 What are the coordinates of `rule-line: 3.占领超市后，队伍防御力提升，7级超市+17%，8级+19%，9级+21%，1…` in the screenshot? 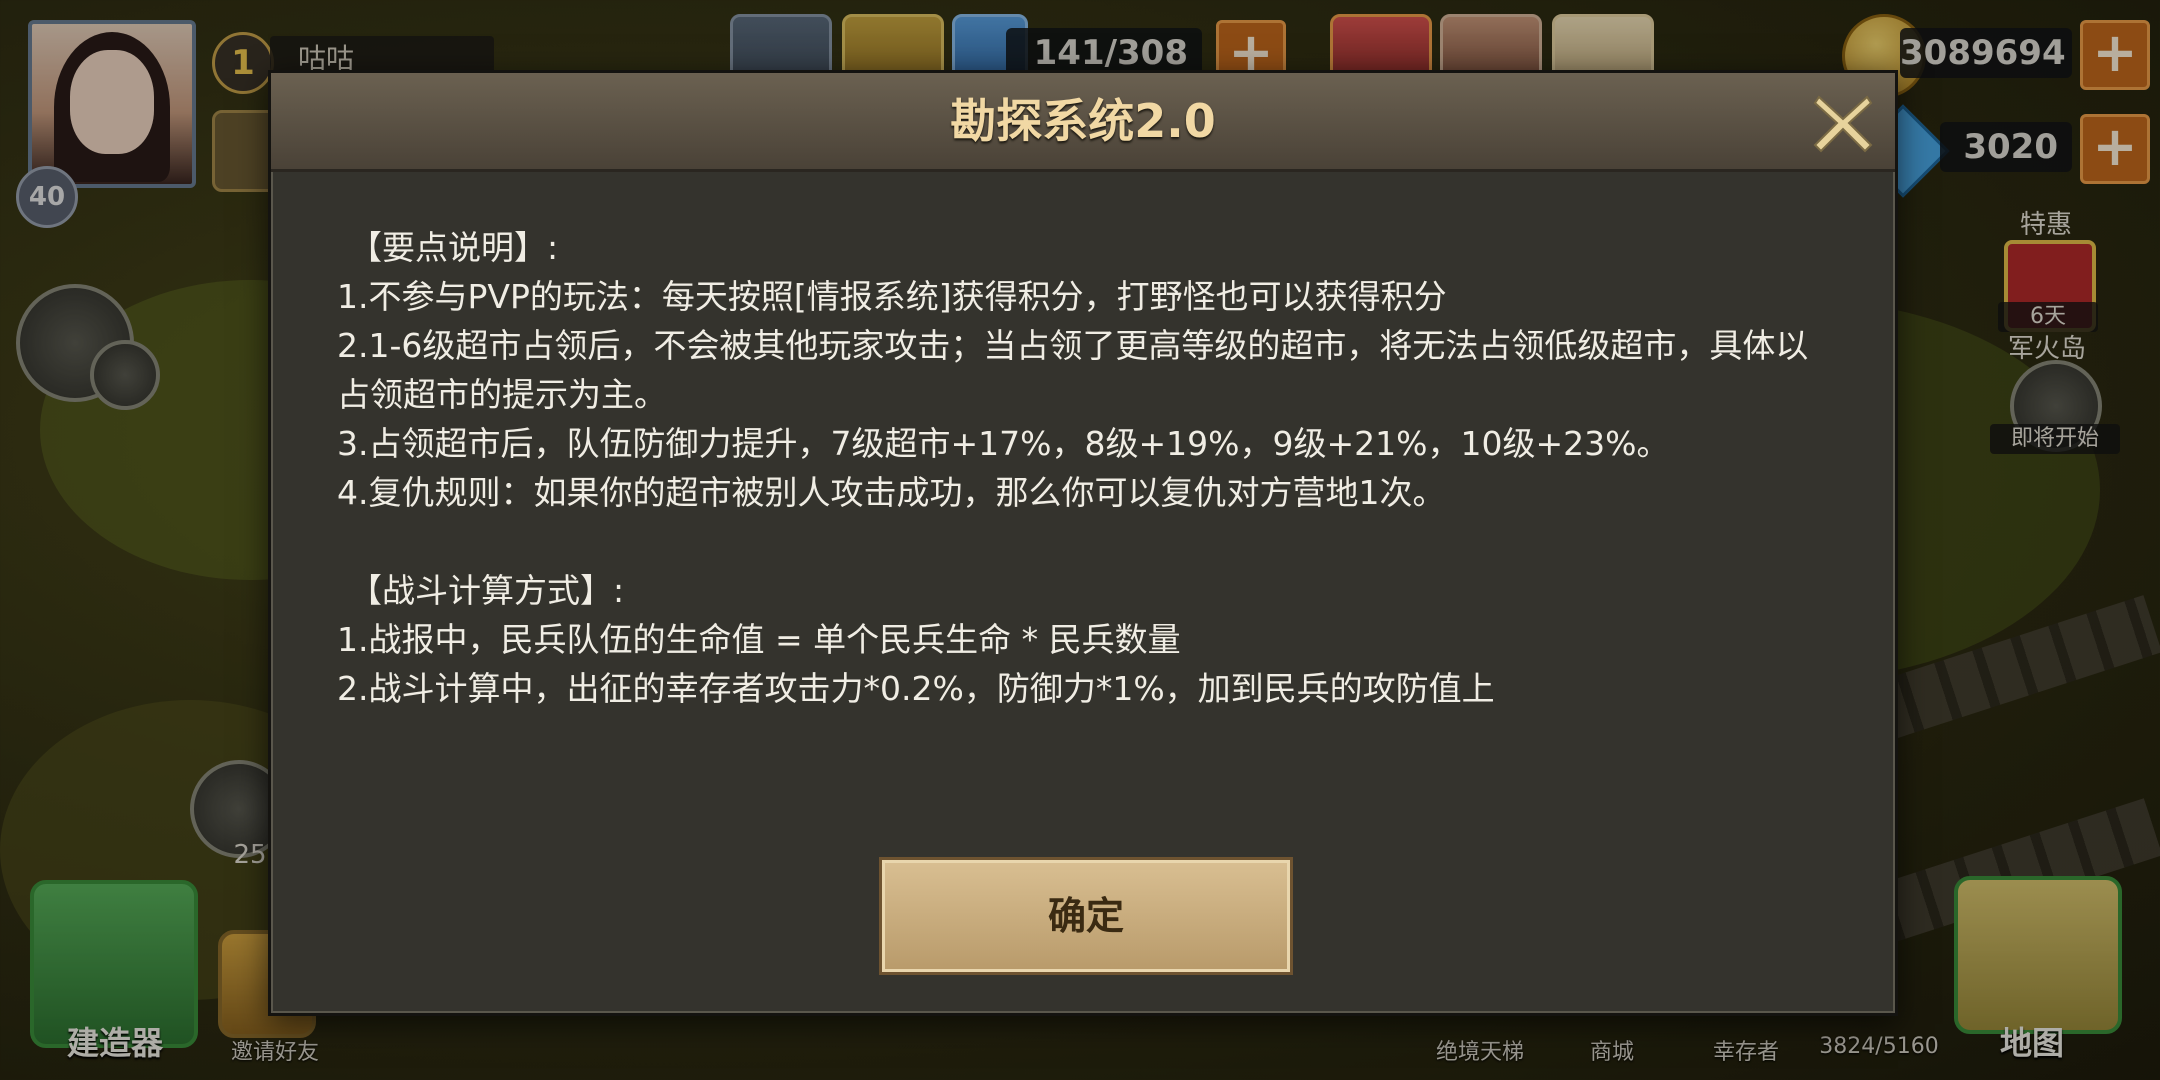 It's located at (1003, 443).